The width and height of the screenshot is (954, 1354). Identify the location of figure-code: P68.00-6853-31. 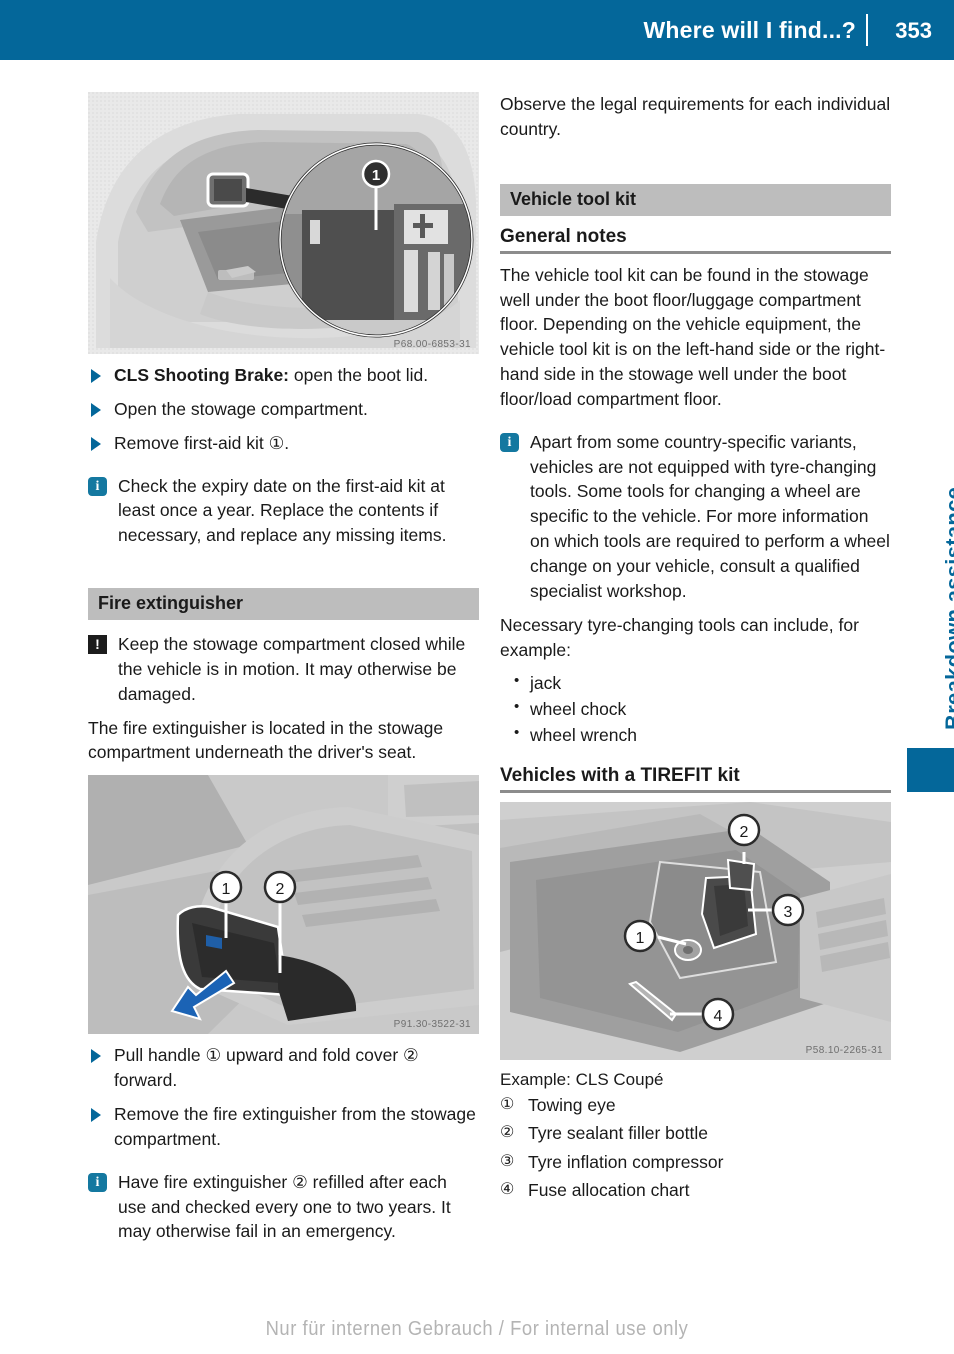
(432, 344).